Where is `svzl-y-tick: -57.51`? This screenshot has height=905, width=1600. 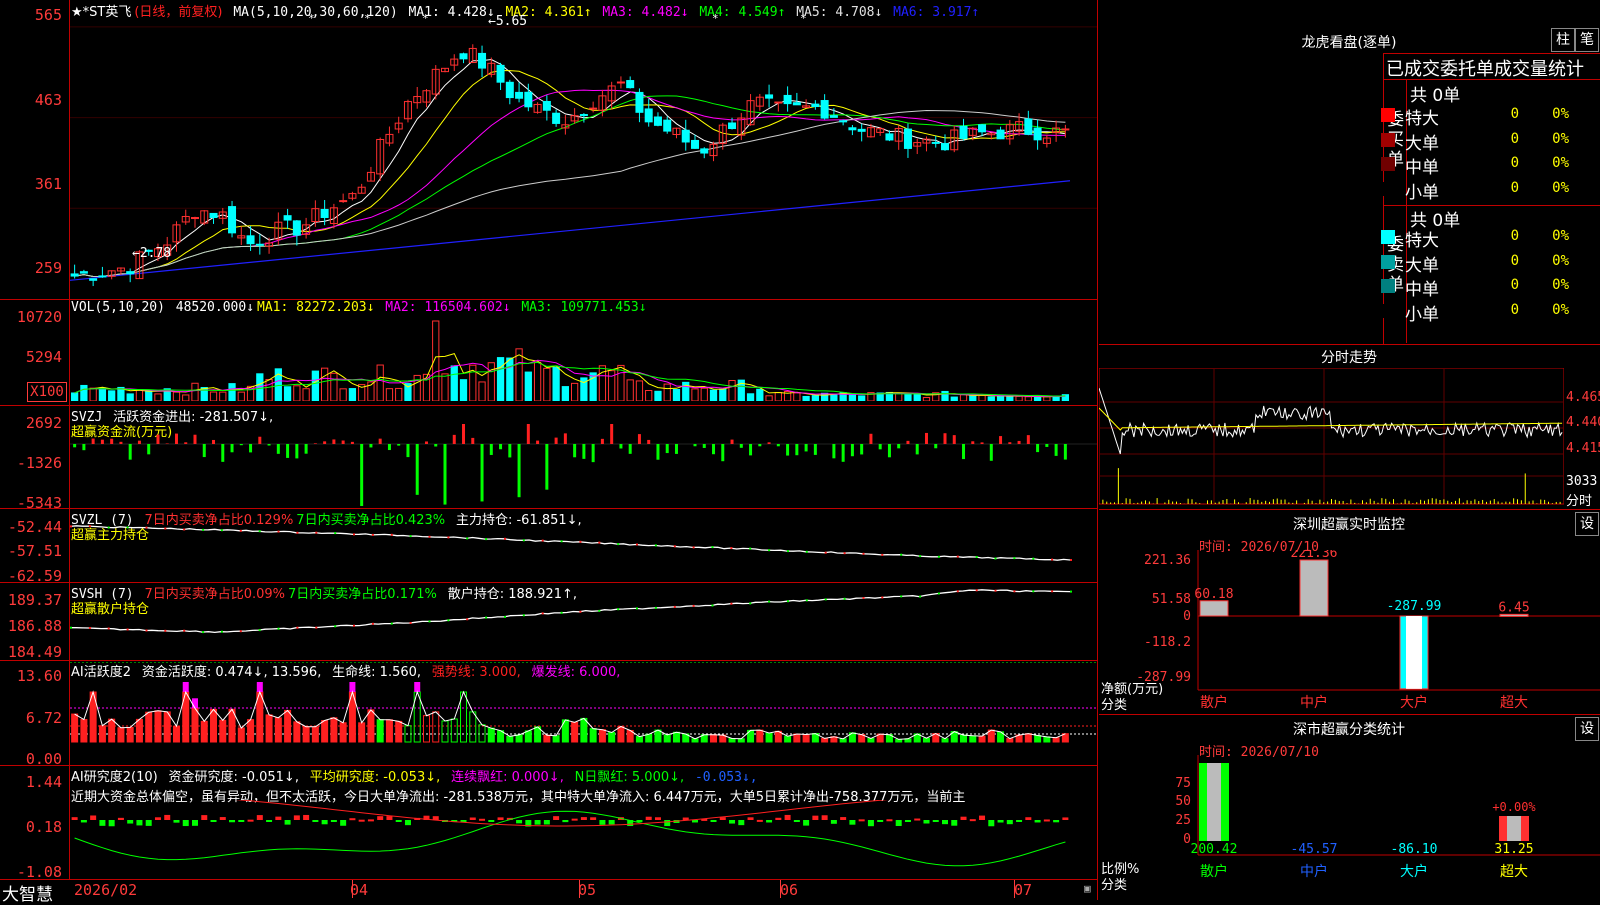
svzl-y-tick: -57.51 is located at coordinates (31, 551).